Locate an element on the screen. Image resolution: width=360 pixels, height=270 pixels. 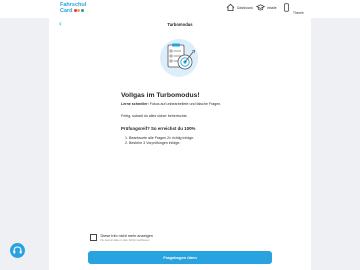
top-bar: Fahrschul Card Dashboard Inhalte Theorie is located at coordinates (180, 9).